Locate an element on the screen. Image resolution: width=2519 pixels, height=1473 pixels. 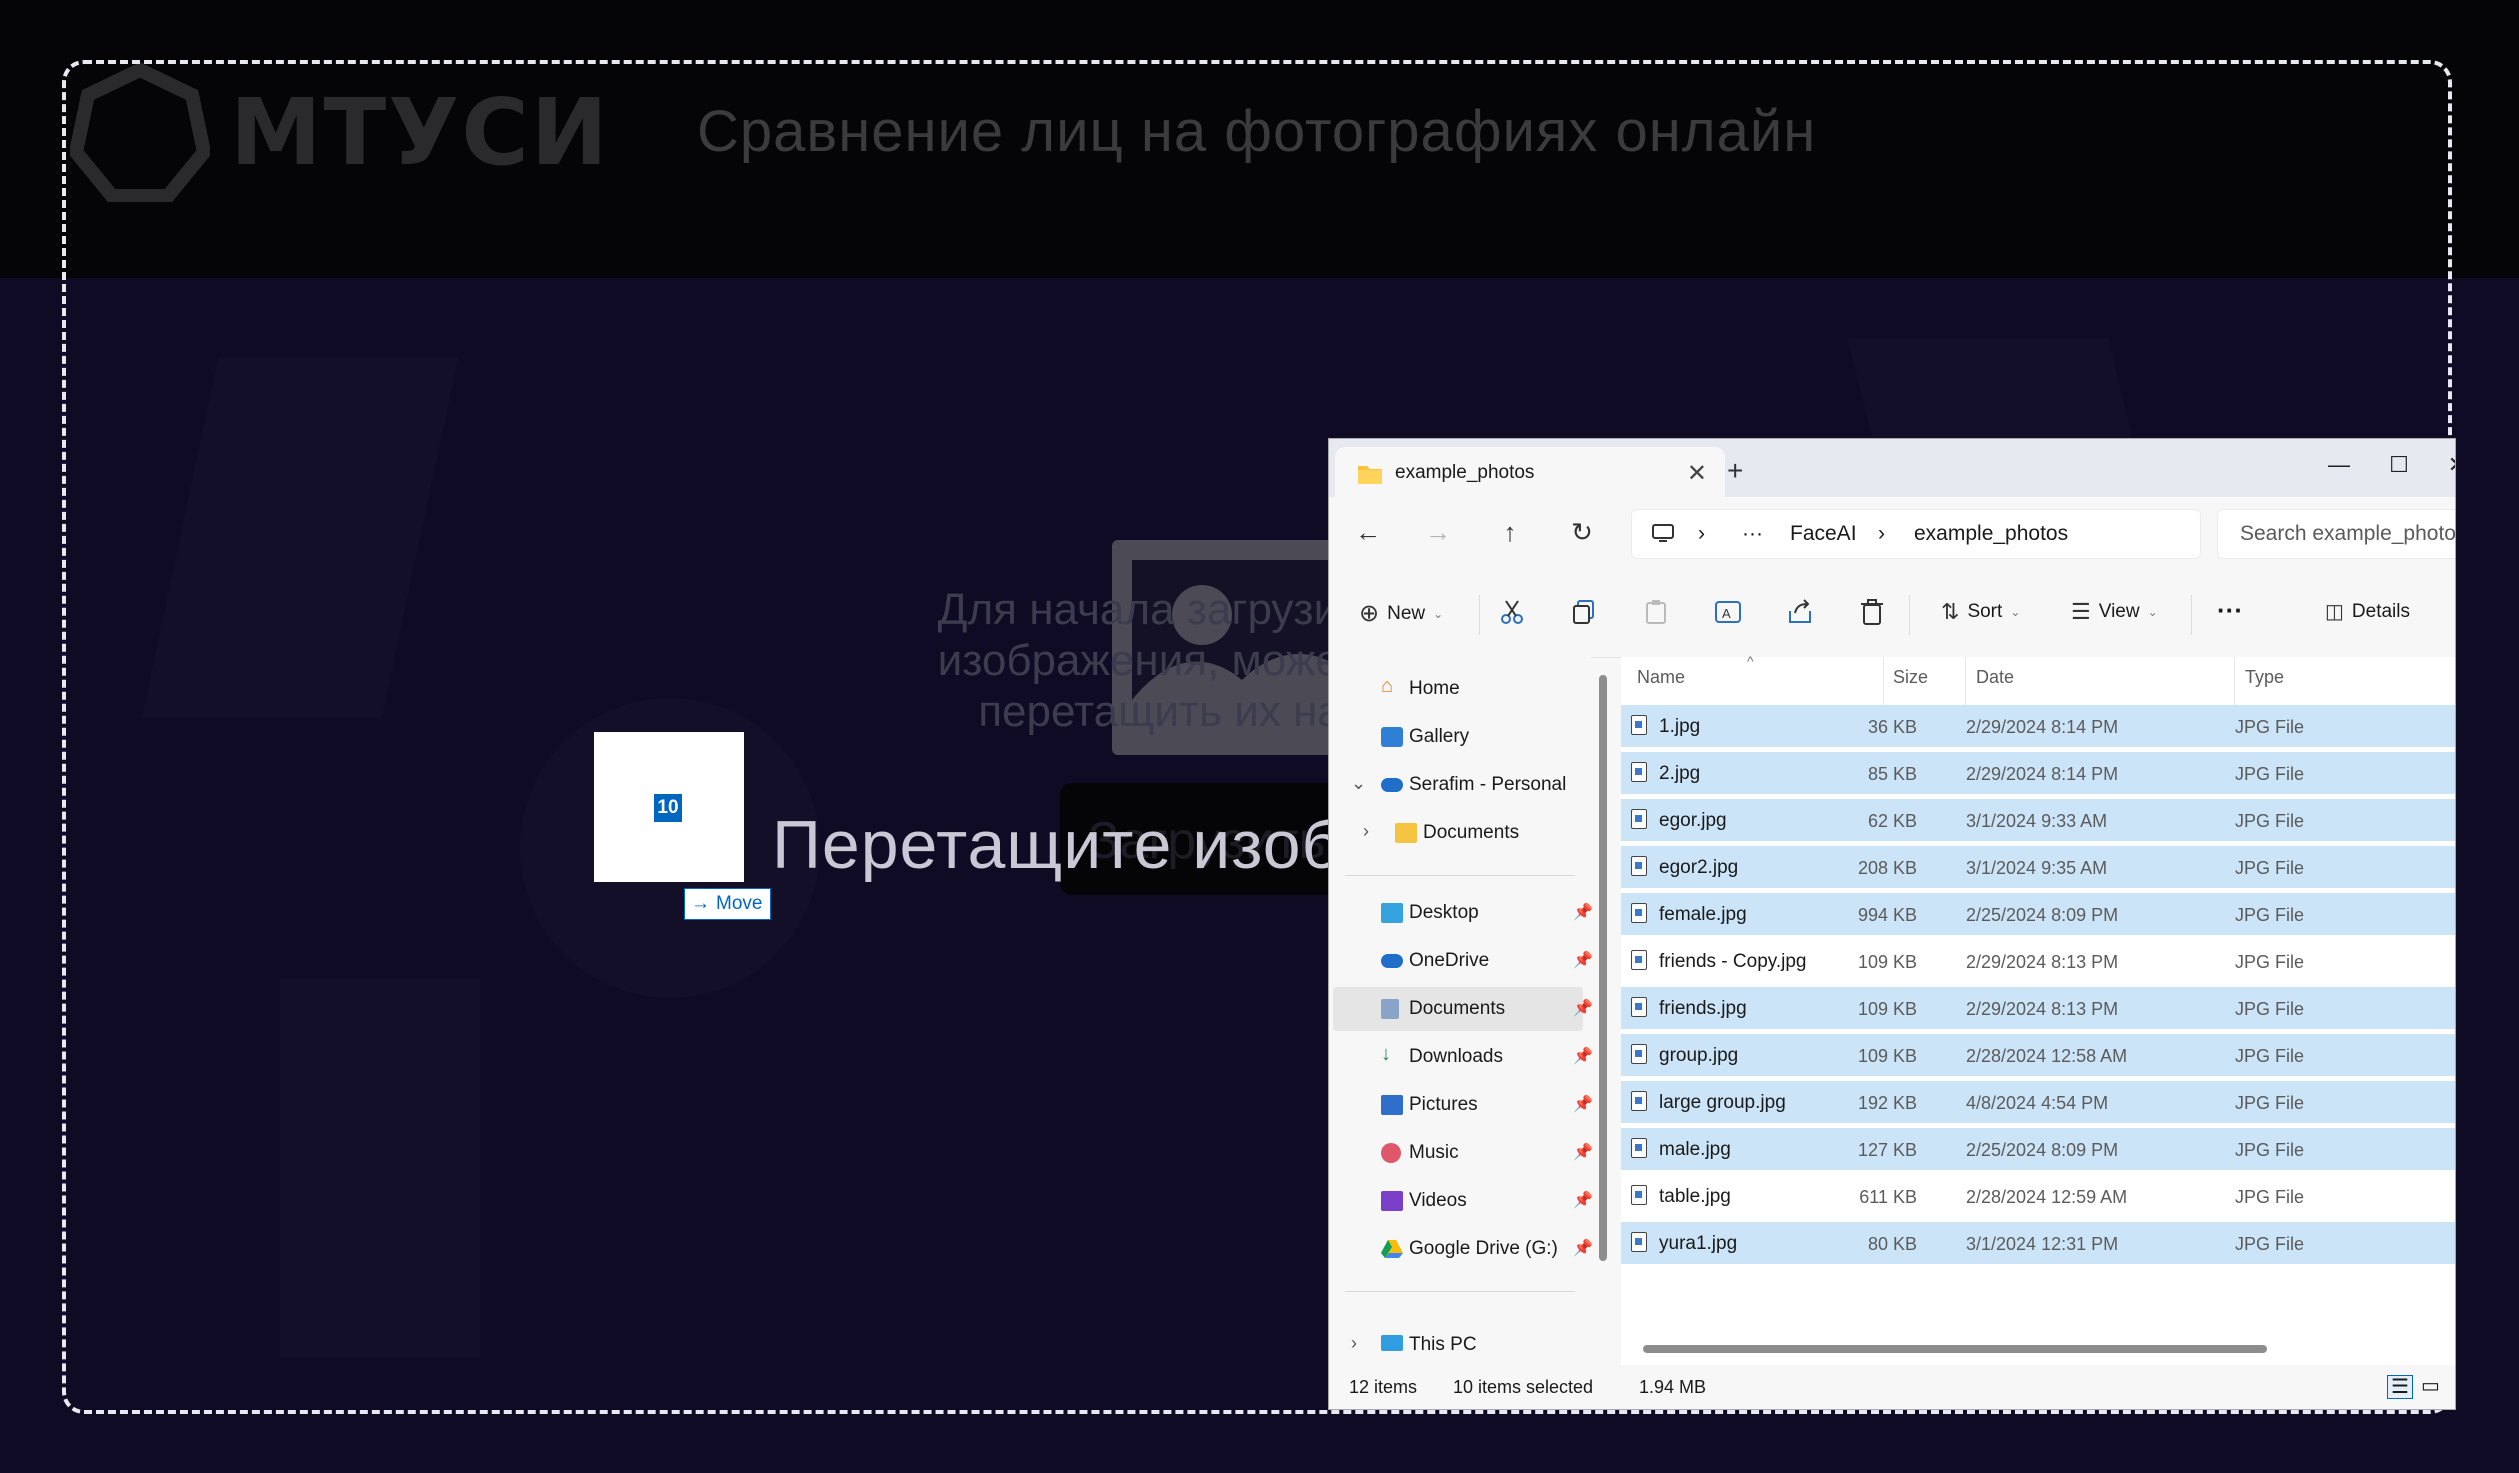
nav-item-desktop: Desktop 📌 is located at coordinates (1463, 913).